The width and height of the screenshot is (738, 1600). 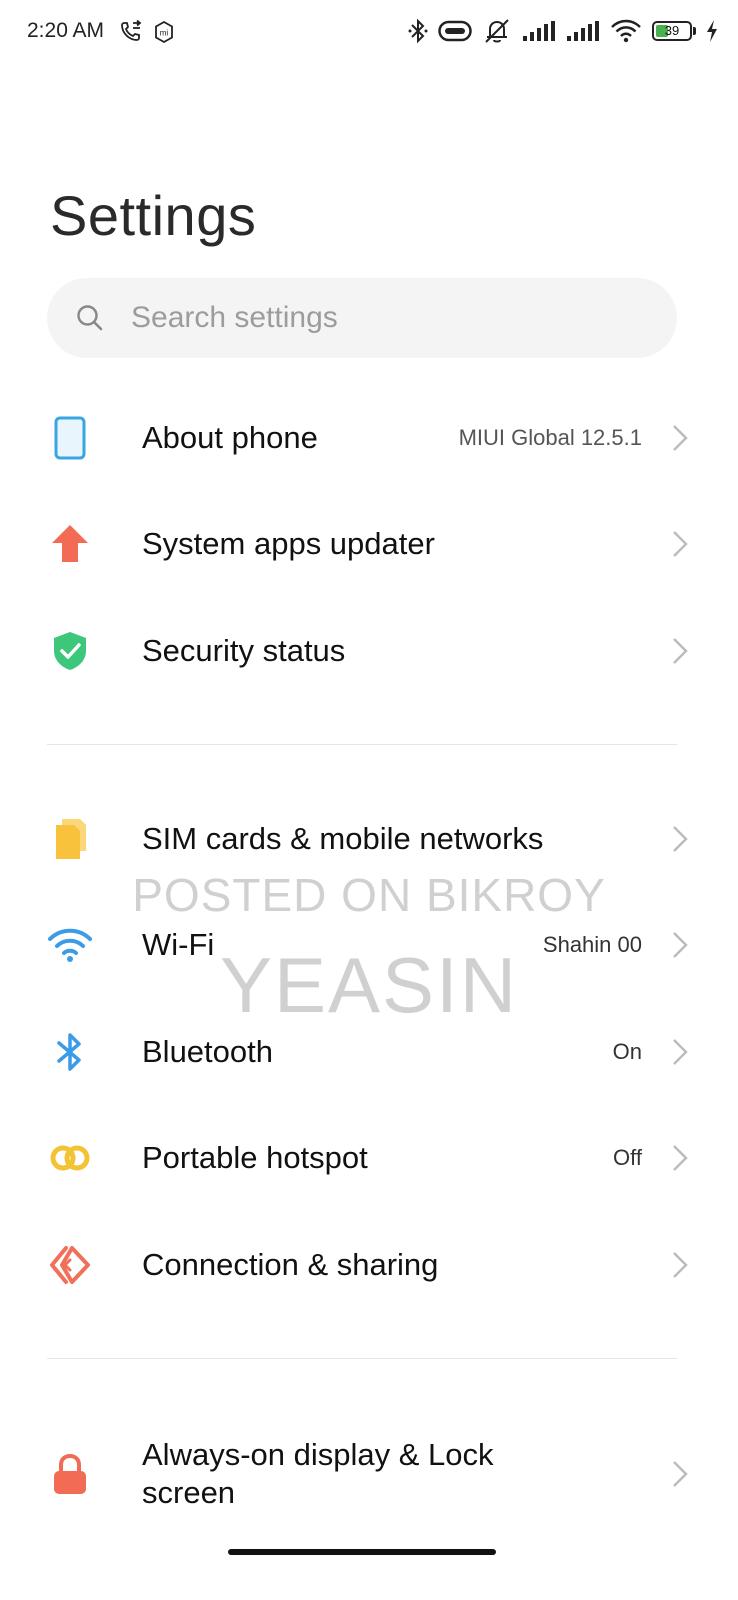 What do you see at coordinates (244, 650) in the screenshot?
I see `row-label: Security status` at bounding box center [244, 650].